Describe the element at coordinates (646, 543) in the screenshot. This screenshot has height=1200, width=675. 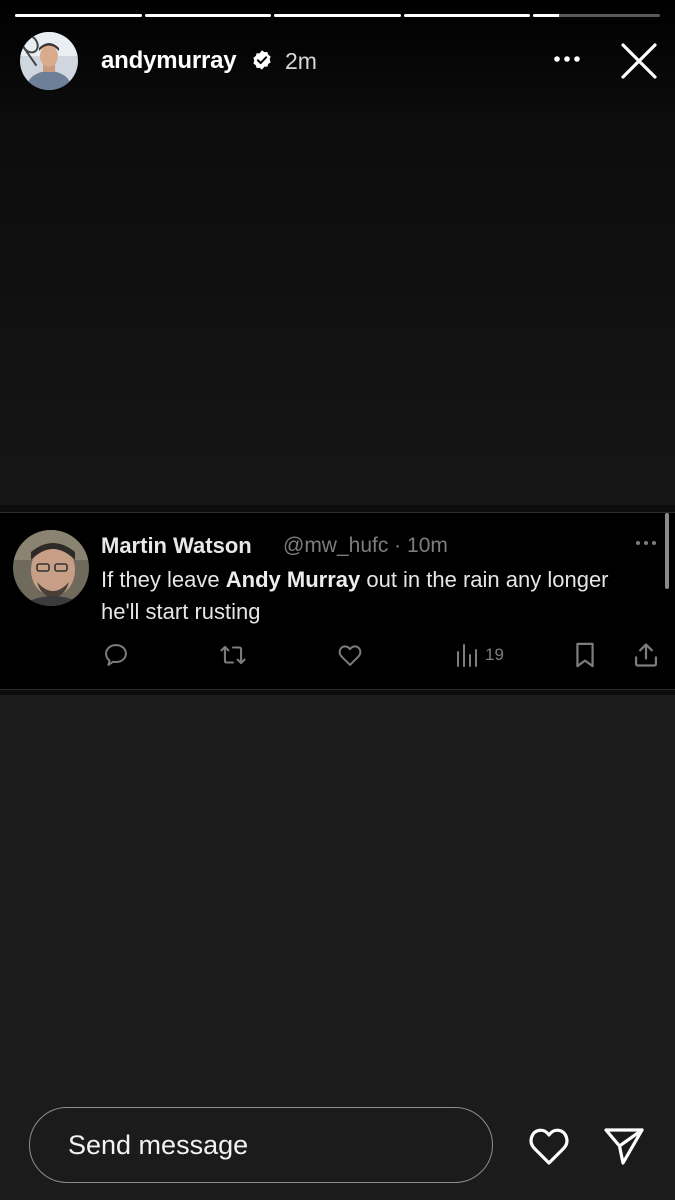
I see `tweet-more-icon` at that location.